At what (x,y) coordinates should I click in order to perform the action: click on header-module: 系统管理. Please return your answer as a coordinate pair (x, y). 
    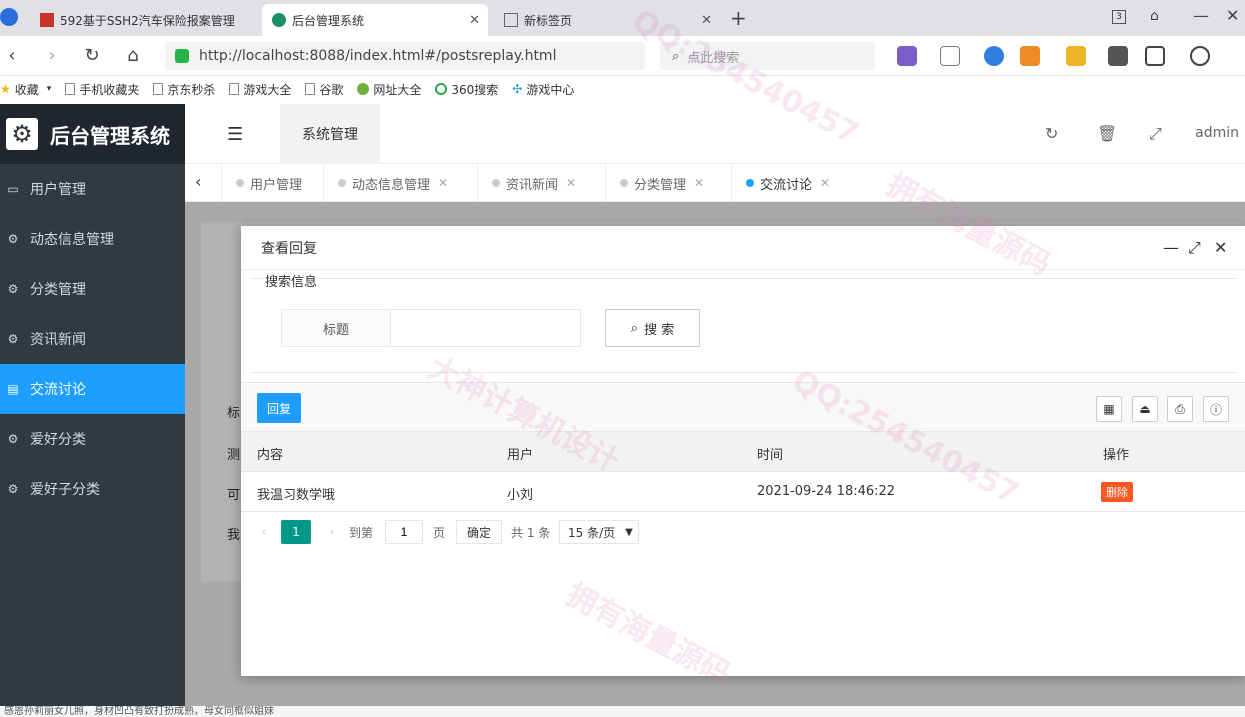
    Looking at the image, I should click on (330, 134).